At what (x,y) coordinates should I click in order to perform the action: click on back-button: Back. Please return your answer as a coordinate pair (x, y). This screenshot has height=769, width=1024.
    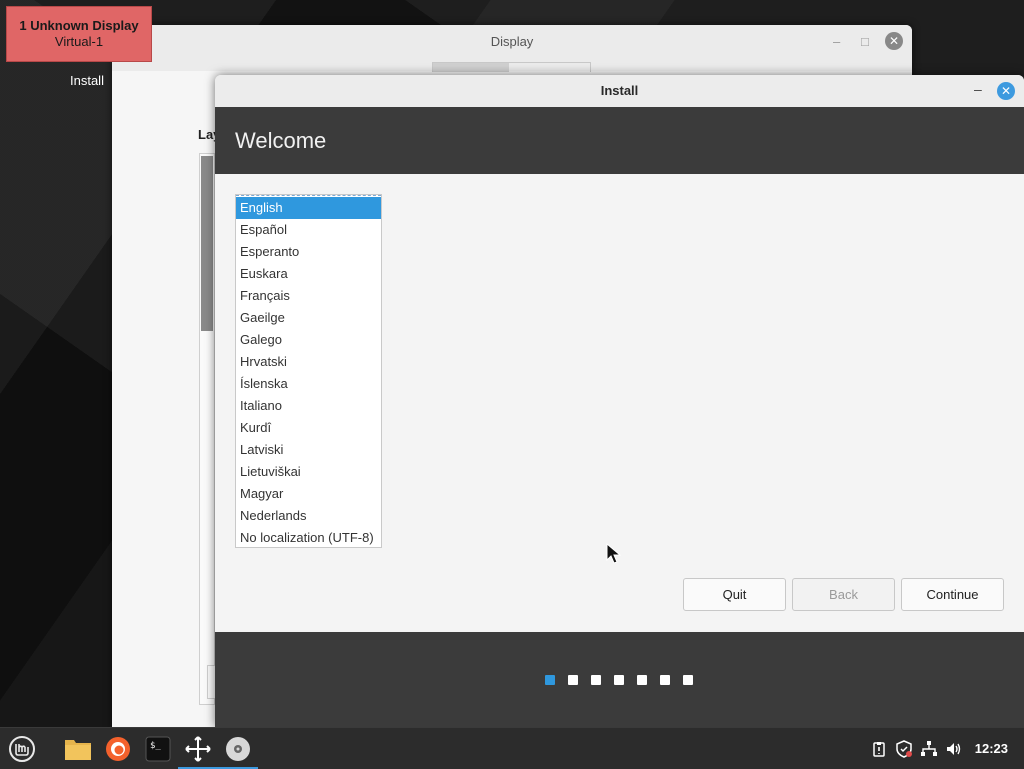
    Looking at the image, I should click on (843, 594).